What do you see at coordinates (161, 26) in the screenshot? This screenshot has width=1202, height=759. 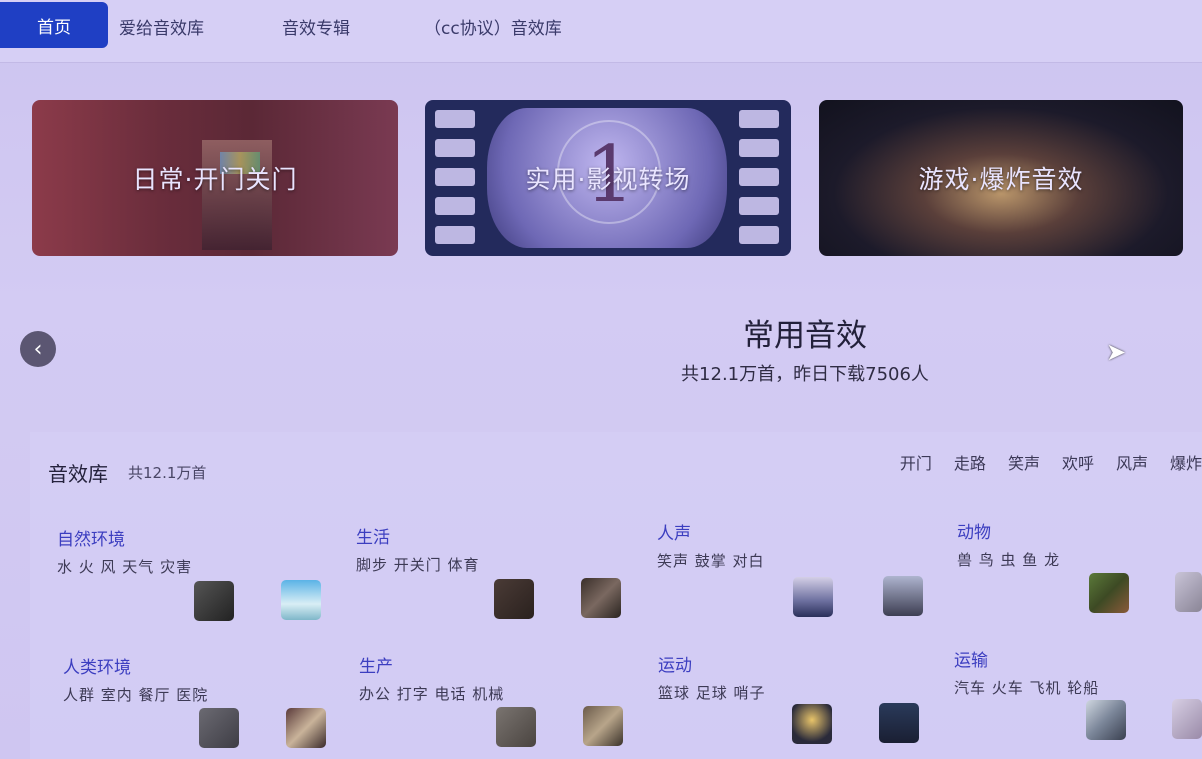 I see `nav-aigei-library: 爱给音效库` at bounding box center [161, 26].